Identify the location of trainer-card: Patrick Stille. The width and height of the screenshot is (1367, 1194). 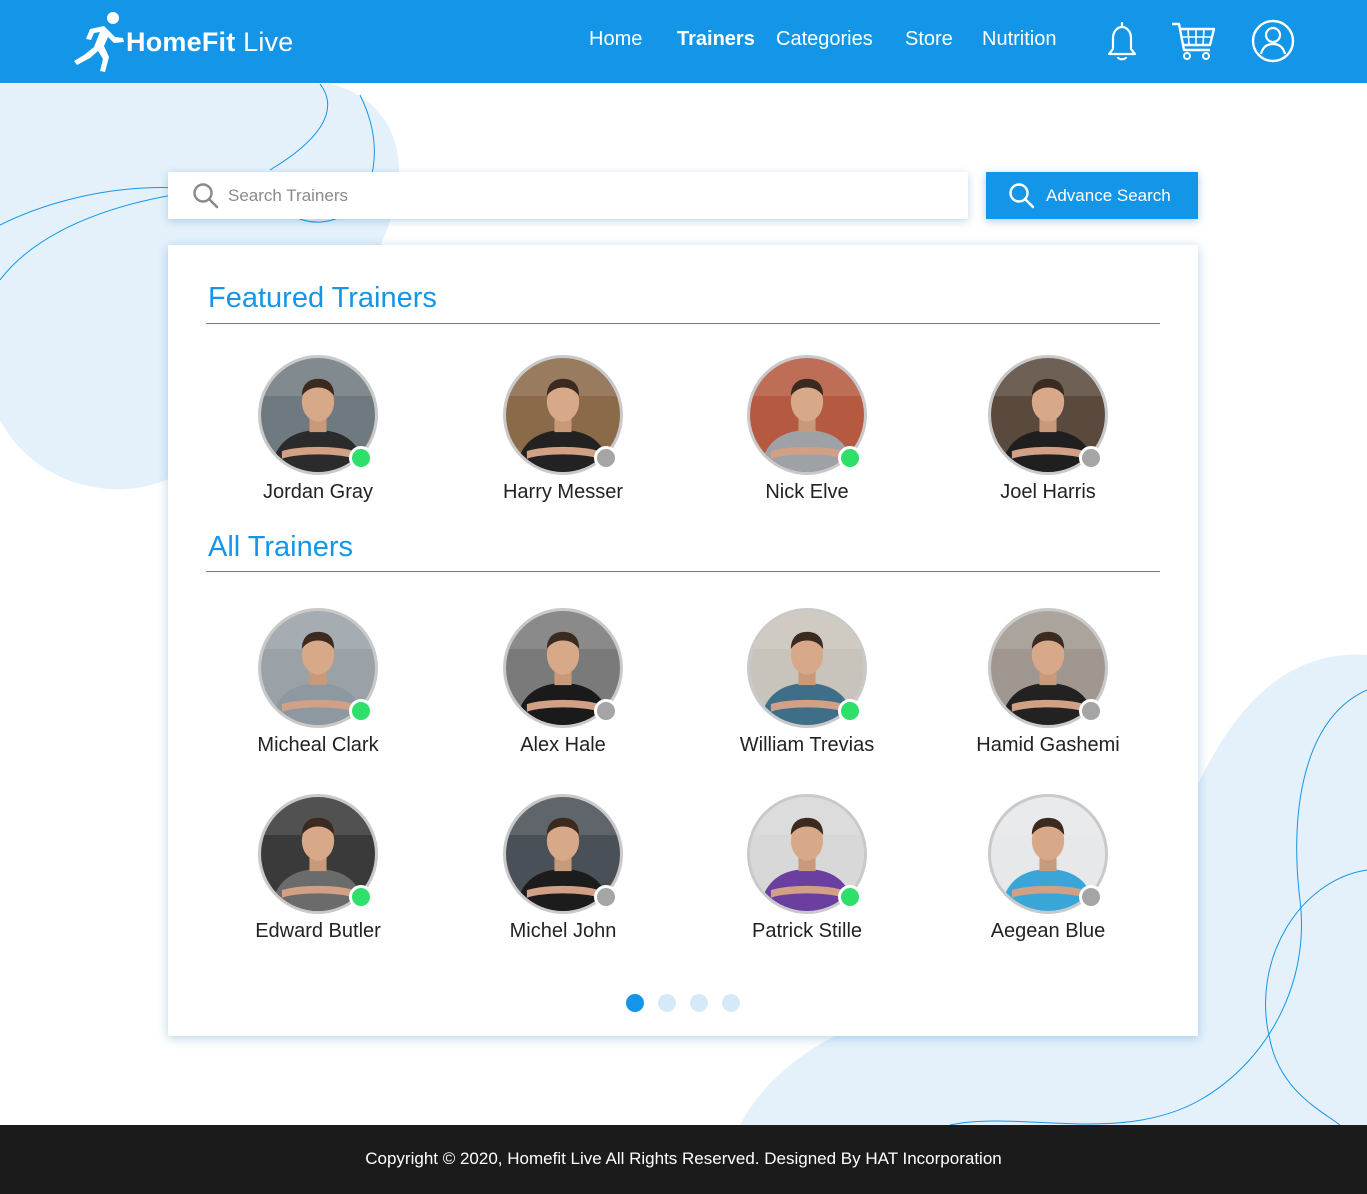
(807, 874).